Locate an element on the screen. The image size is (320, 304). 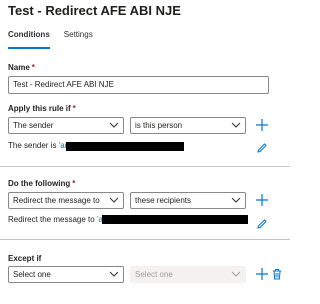
apply-rule-label: Apply this rule if * is located at coordinates (42, 108).